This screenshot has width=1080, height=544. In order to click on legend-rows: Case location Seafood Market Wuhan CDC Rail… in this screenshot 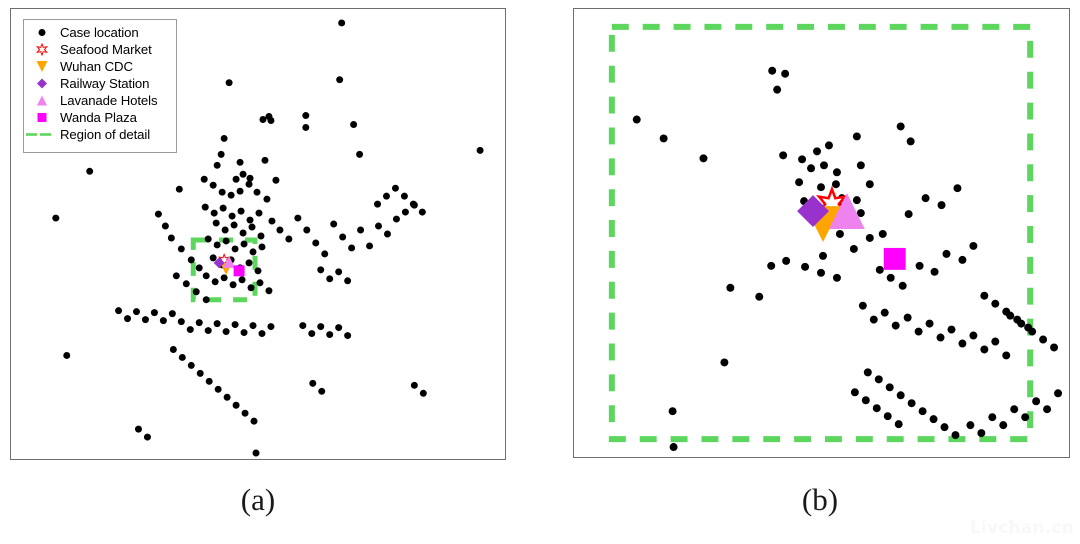, I will do `click(100, 81)`.